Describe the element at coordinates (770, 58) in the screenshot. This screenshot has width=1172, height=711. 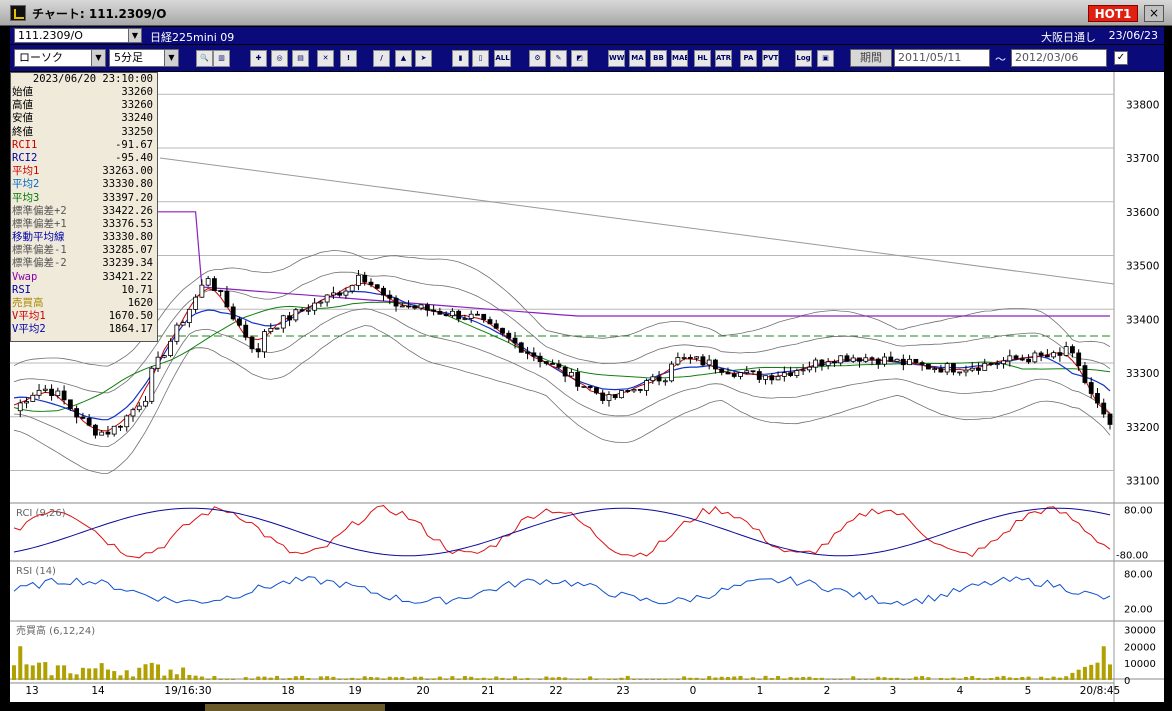
I see `pvt-button: PVT` at that location.